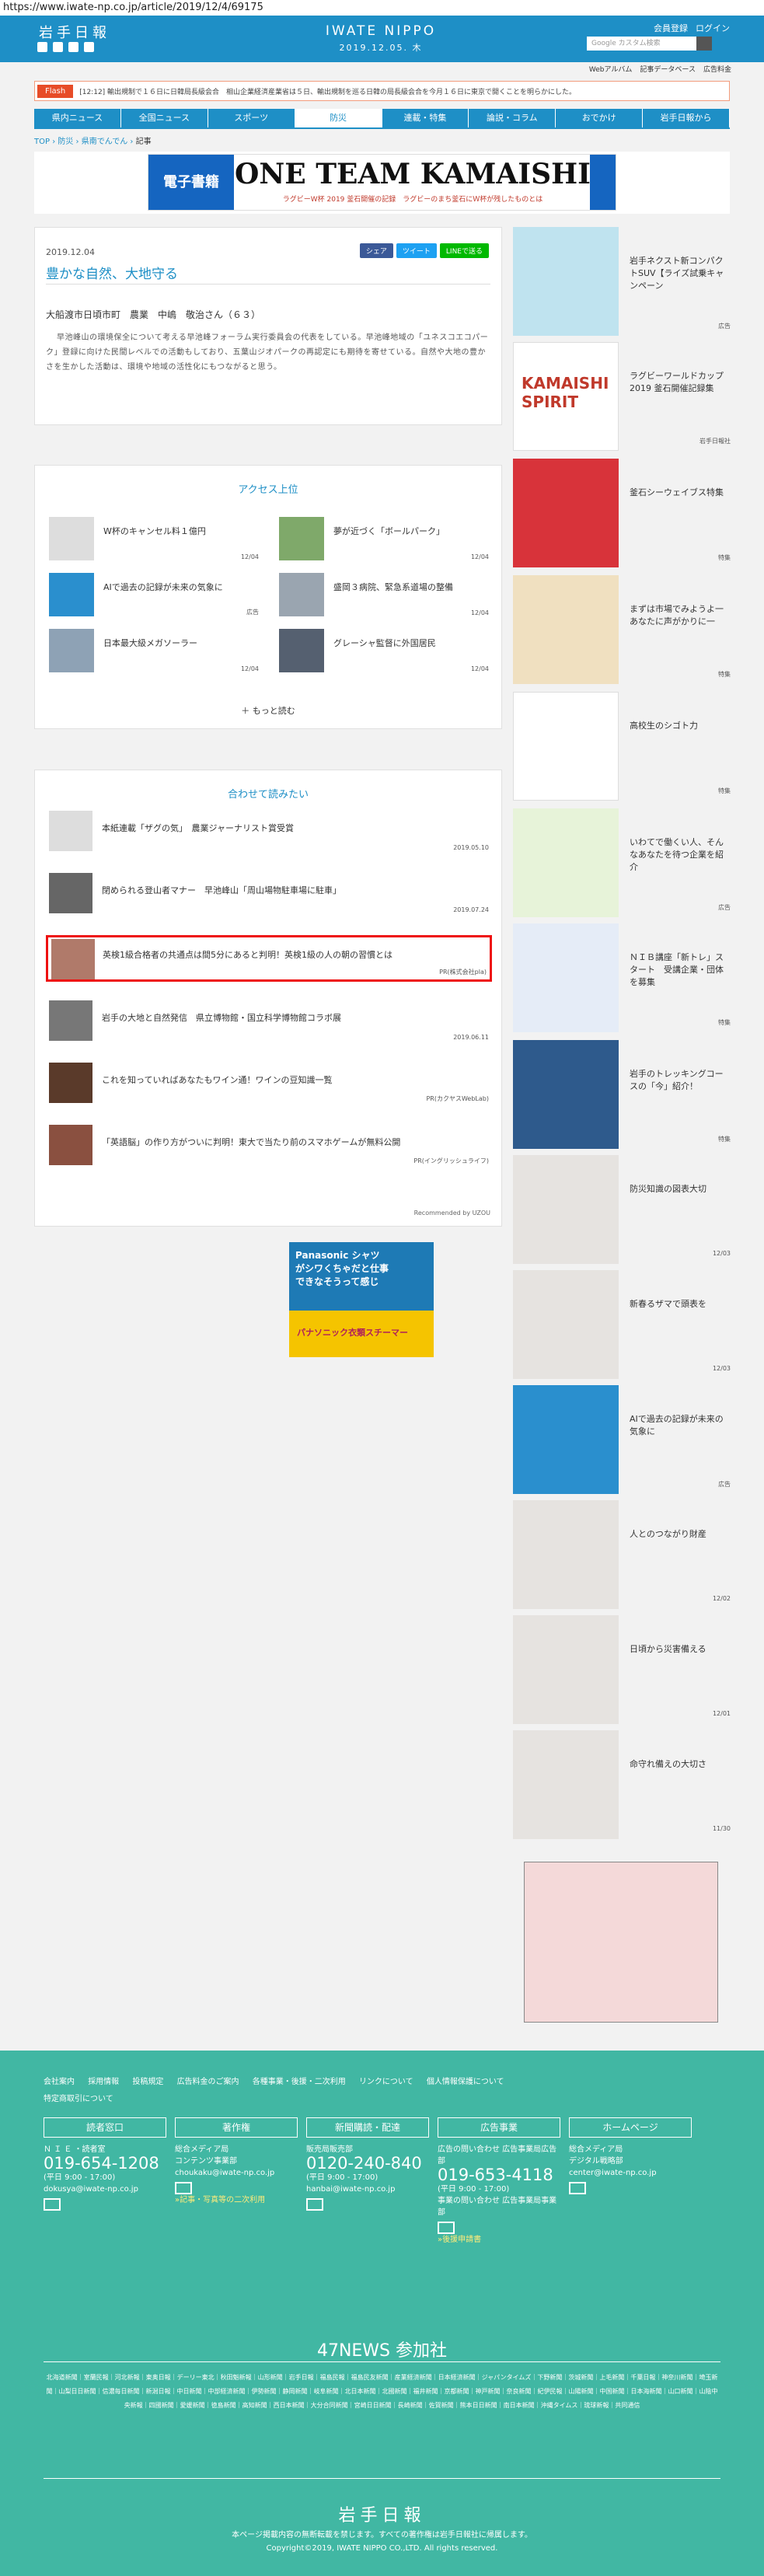 The image size is (764, 2576). Describe the element at coordinates (66, 47) in the screenshot. I see `social-links` at that location.